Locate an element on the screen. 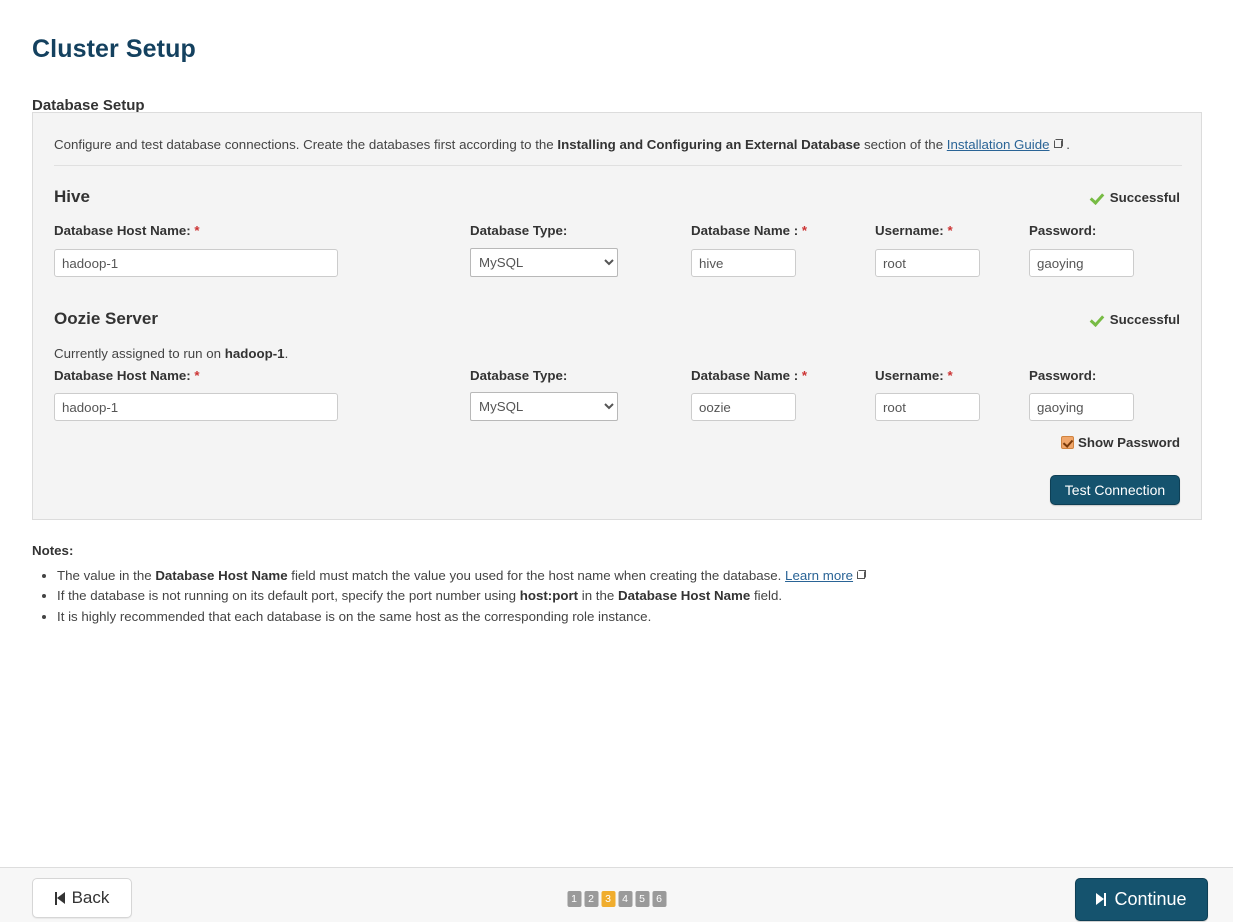  assigned-suffix: . is located at coordinates (286, 353).